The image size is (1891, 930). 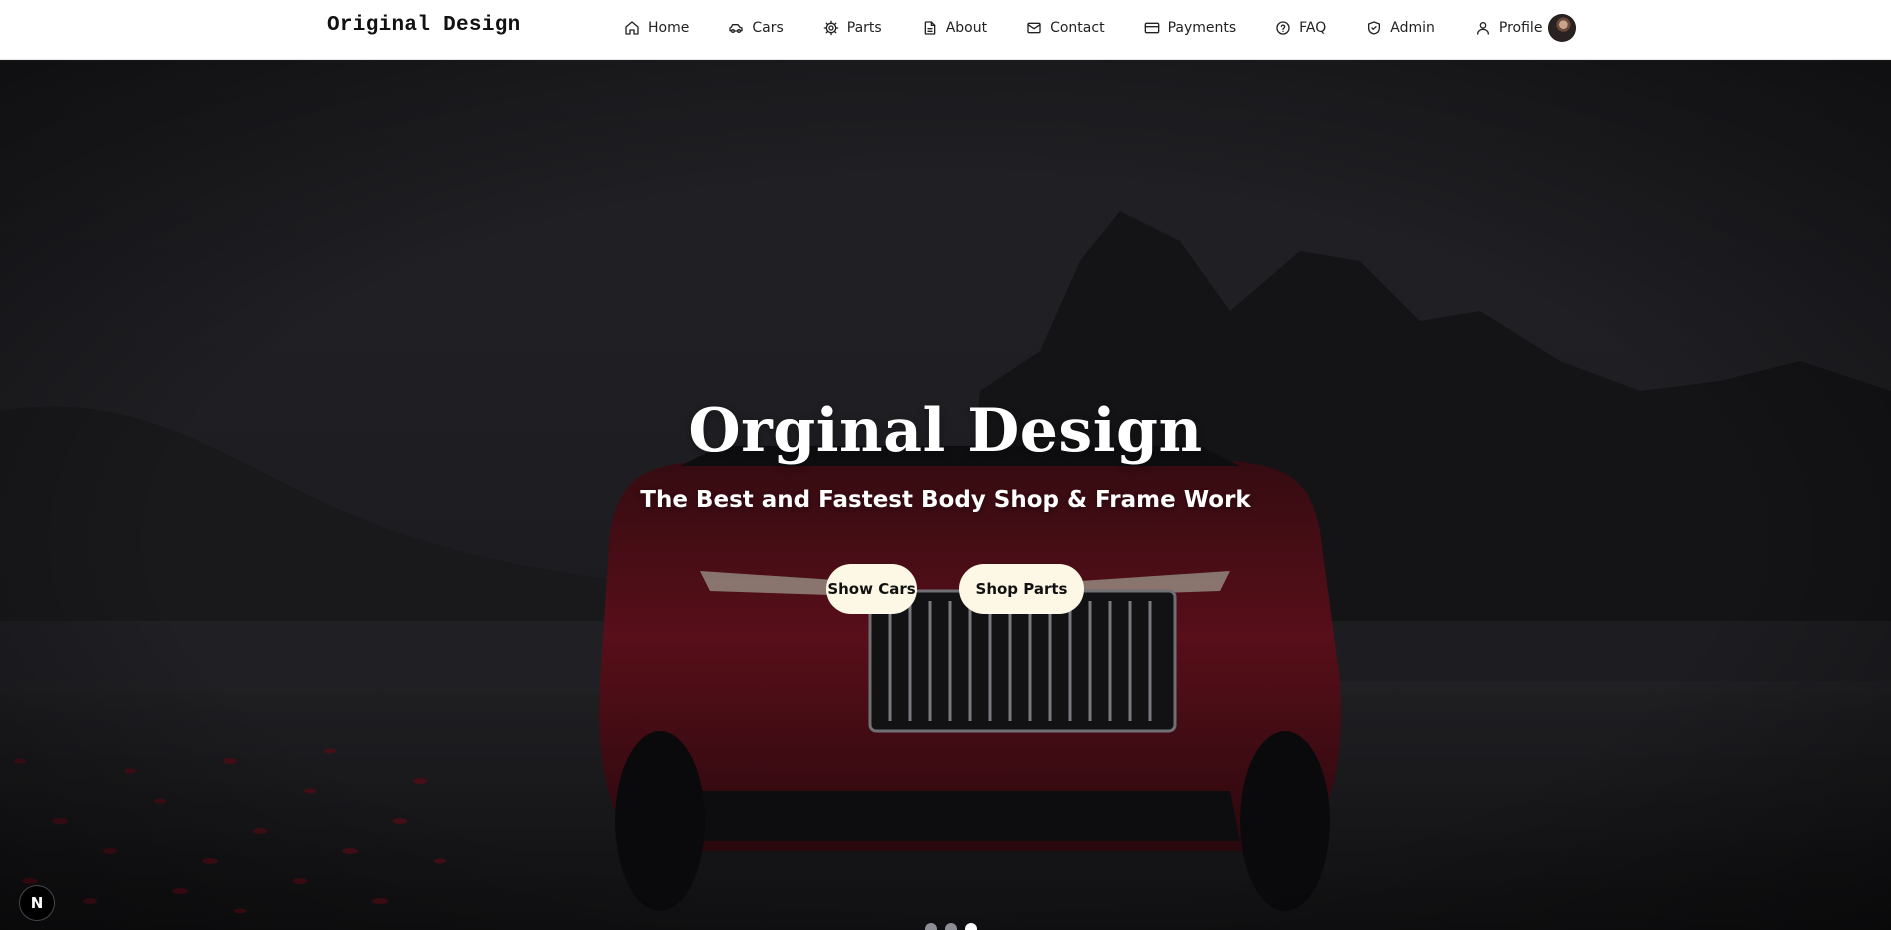 What do you see at coordinates (1482, 28) in the screenshot?
I see `user-icon` at bounding box center [1482, 28].